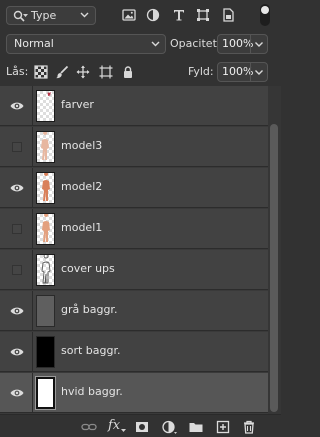  Describe the element at coordinates (82, 227) in the screenshot. I see `layer-name: model1` at that location.